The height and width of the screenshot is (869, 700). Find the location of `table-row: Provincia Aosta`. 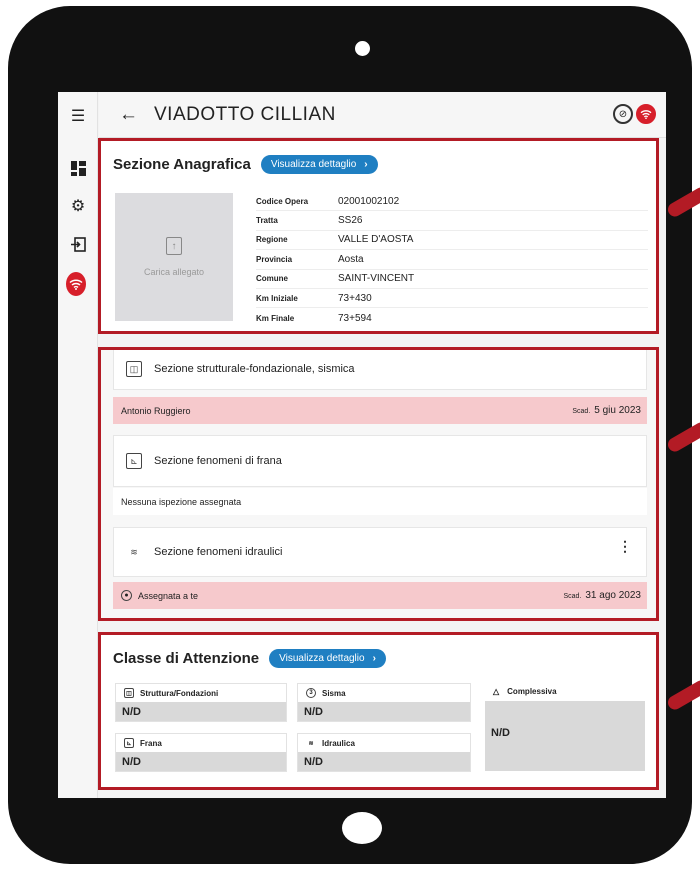

table-row: Provincia Aosta is located at coordinates (452, 260).